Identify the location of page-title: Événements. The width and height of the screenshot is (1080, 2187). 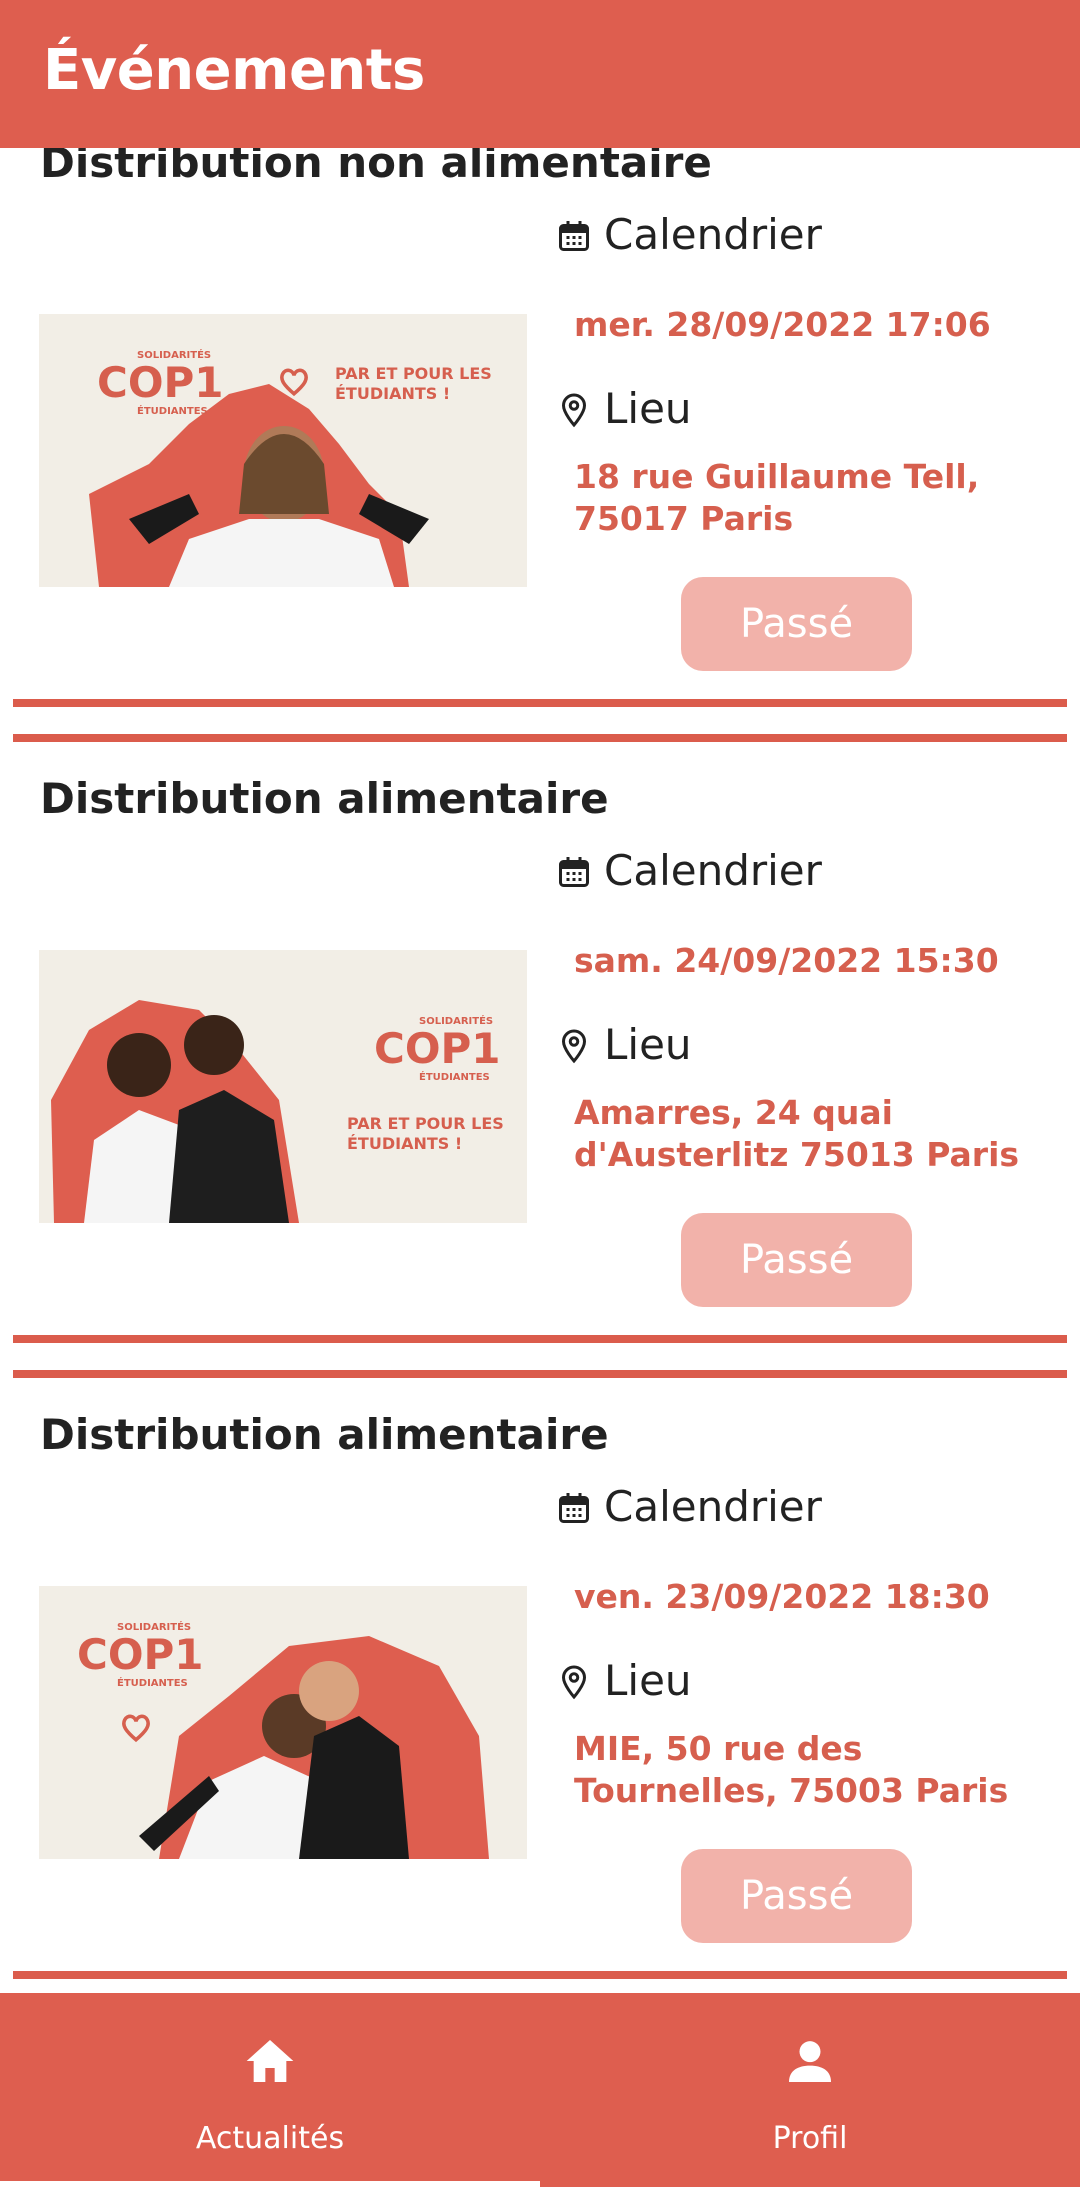
(234, 70).